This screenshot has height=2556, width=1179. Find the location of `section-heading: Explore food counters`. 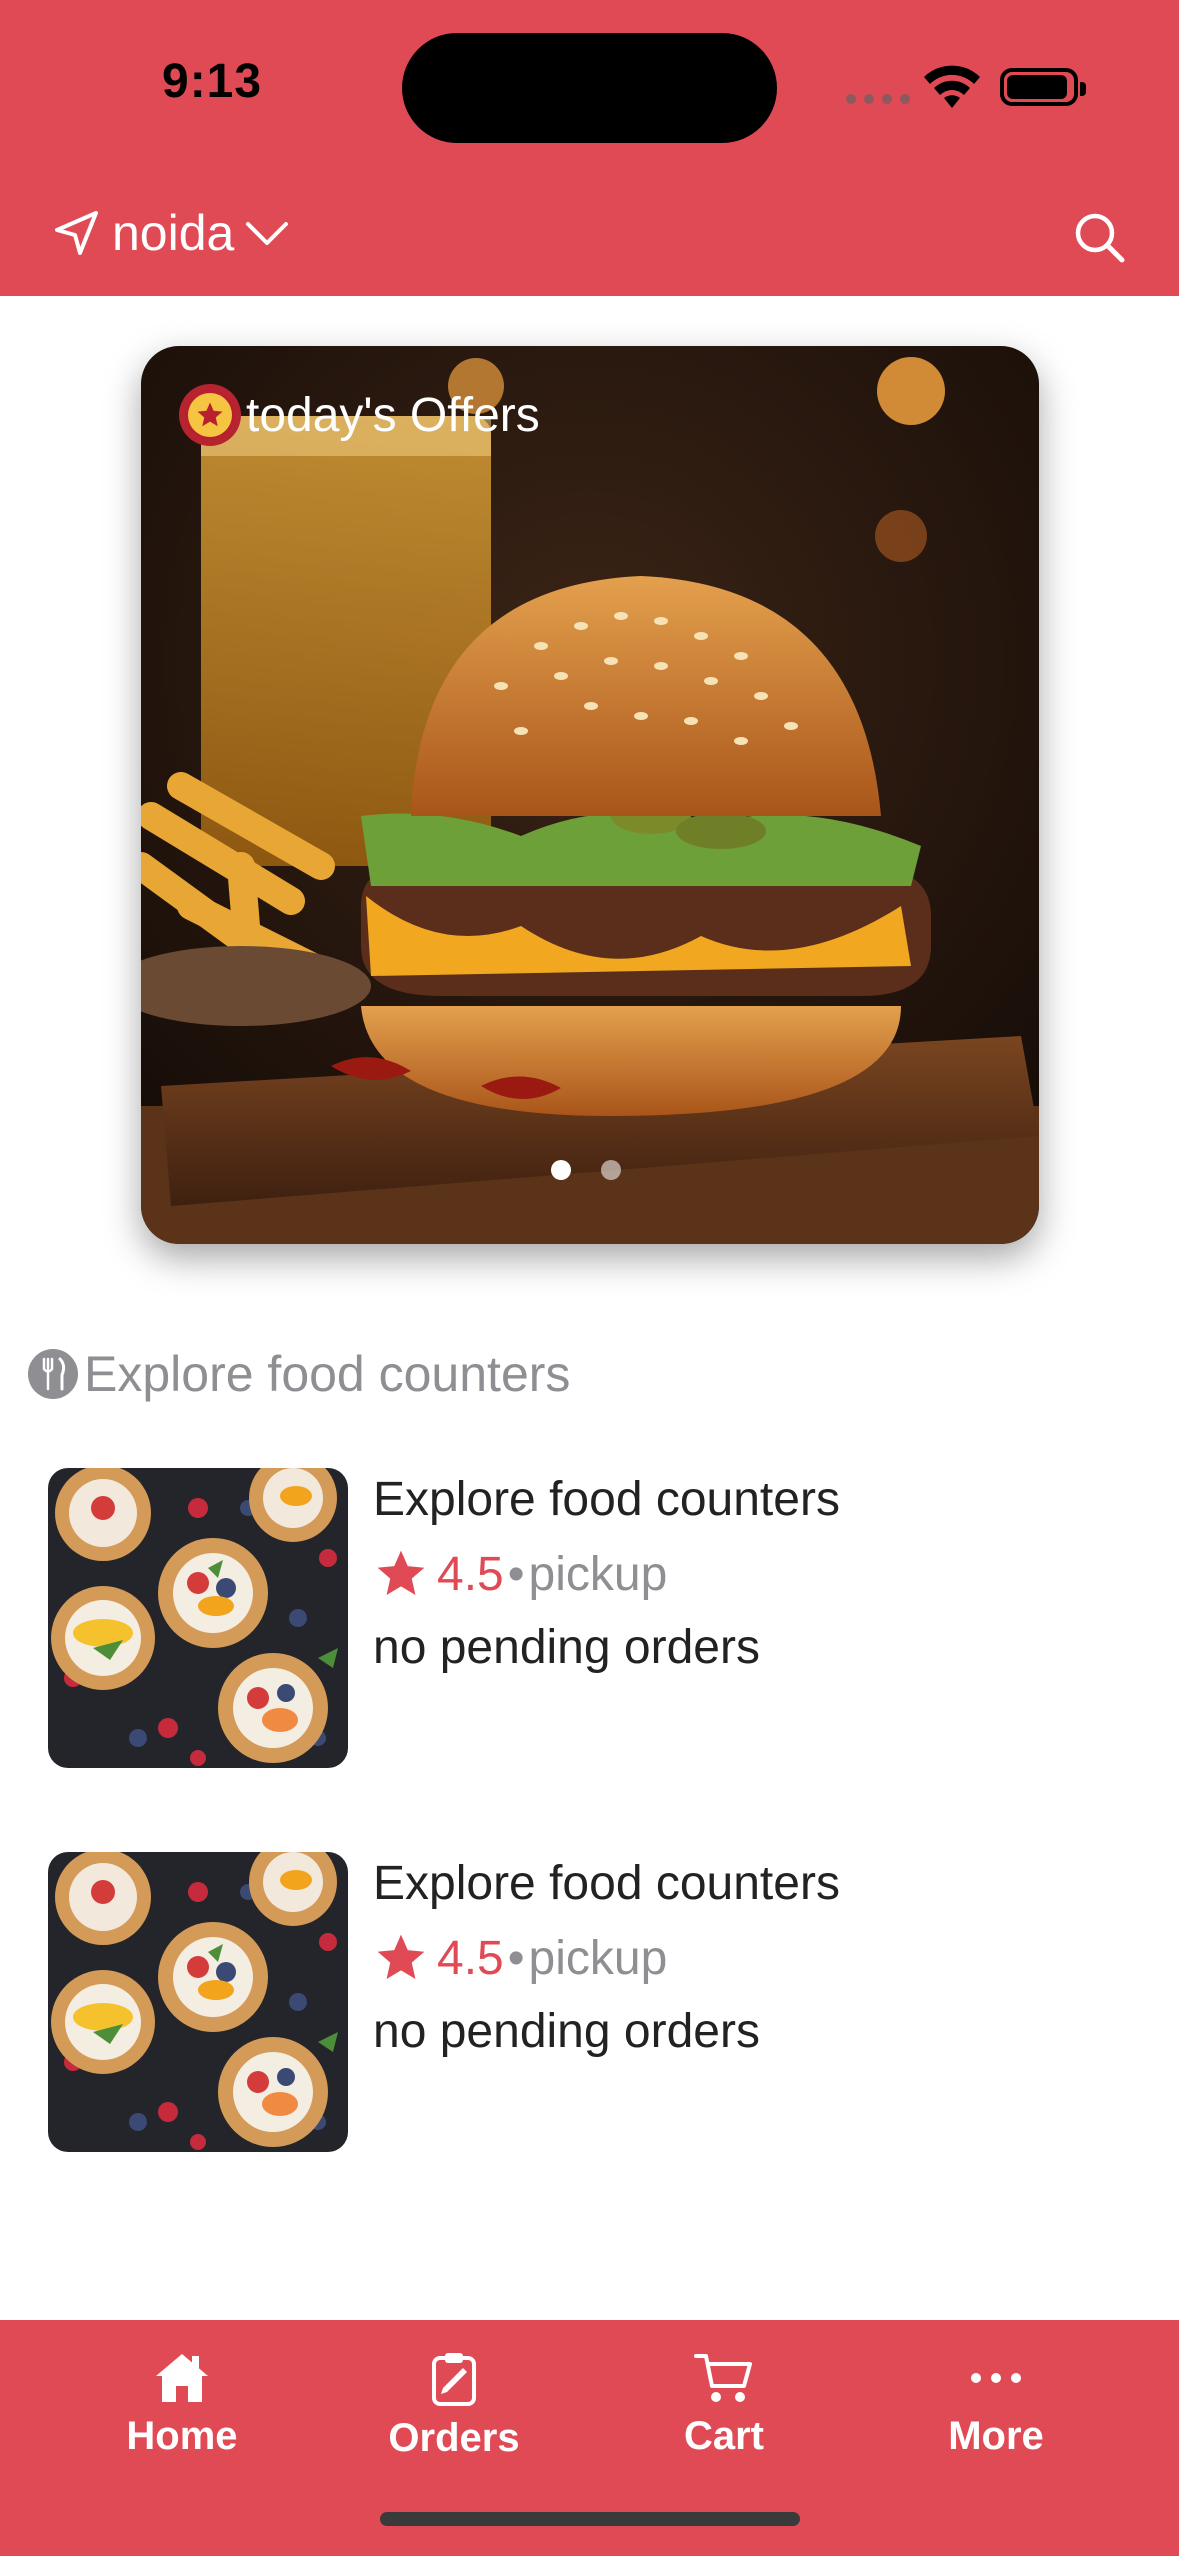

section-heading: Explore food counters is located at coordinates (299, 1374).